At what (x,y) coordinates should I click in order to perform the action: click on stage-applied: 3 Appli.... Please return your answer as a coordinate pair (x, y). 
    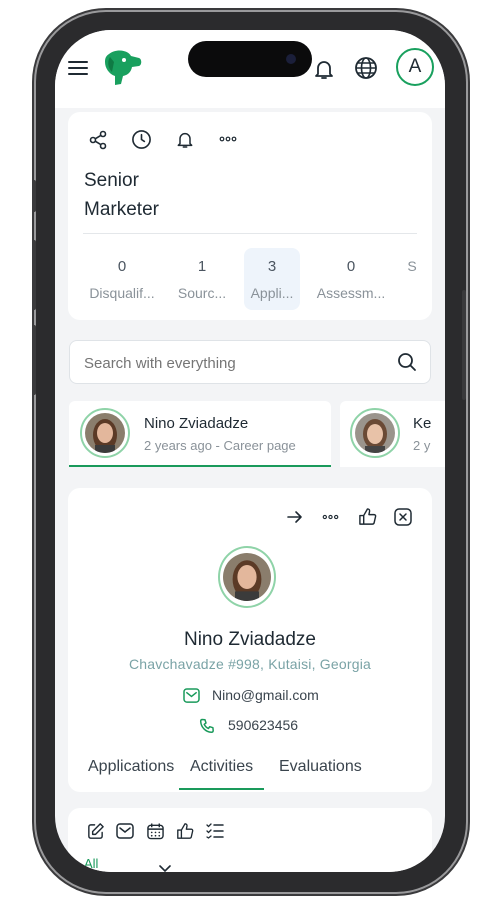
    Looking at the image, I should click on (272, 279).